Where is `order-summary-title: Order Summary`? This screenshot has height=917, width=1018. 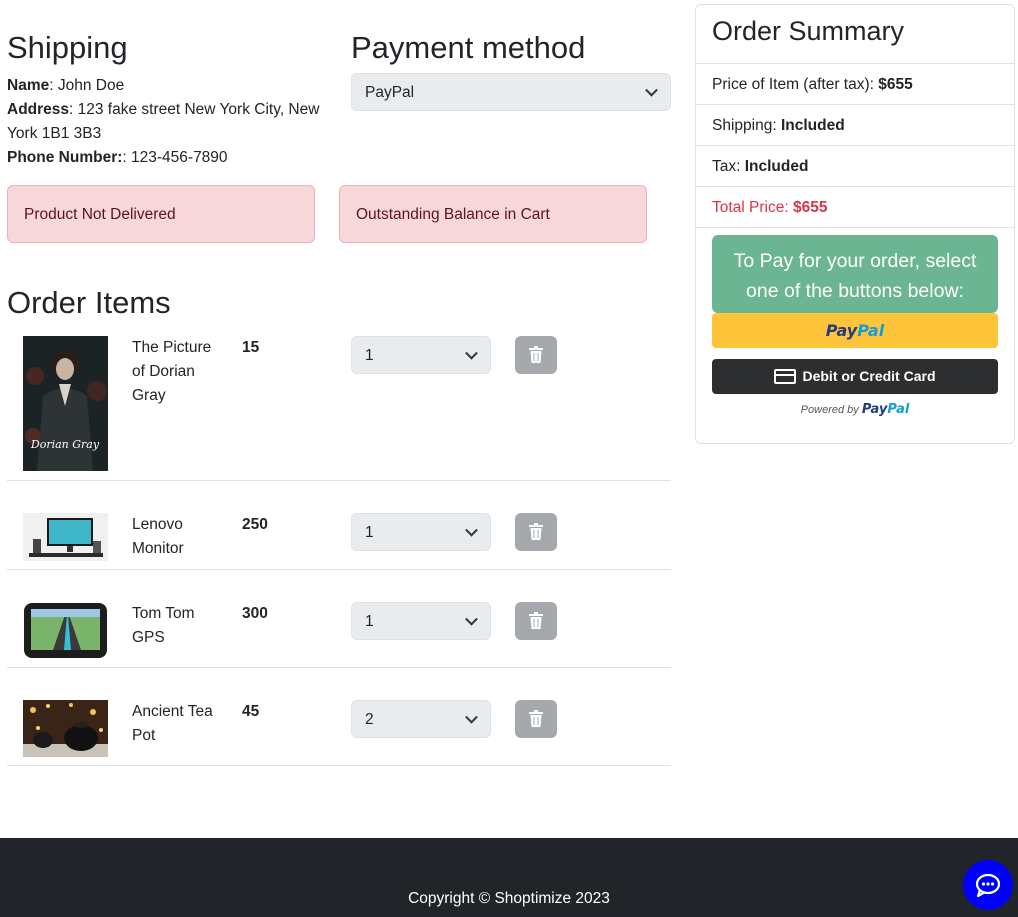
order-summary-title: Order Summary is located at coordinates (855, 34).